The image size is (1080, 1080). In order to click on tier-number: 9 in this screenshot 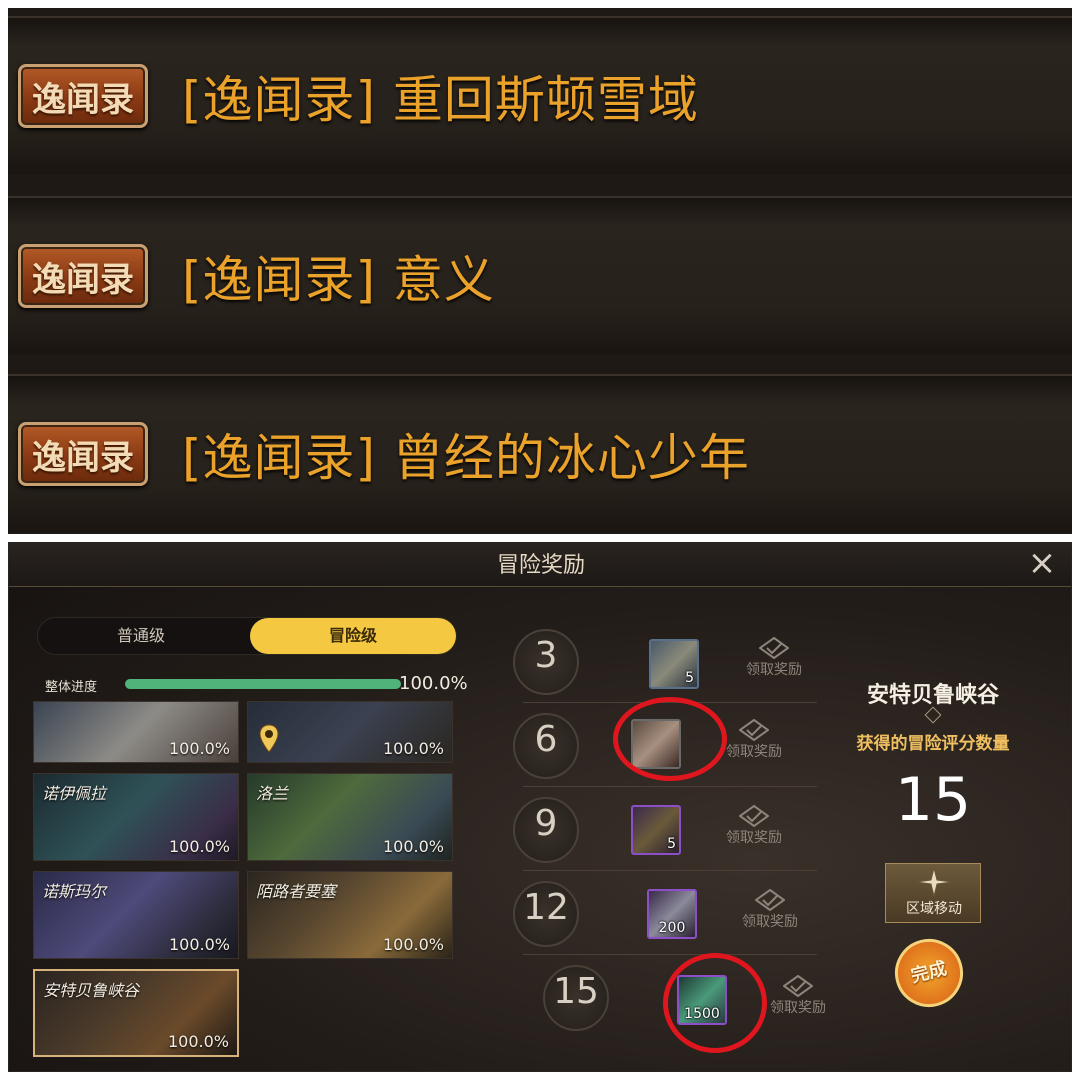, I will do `click(546, 823)`.